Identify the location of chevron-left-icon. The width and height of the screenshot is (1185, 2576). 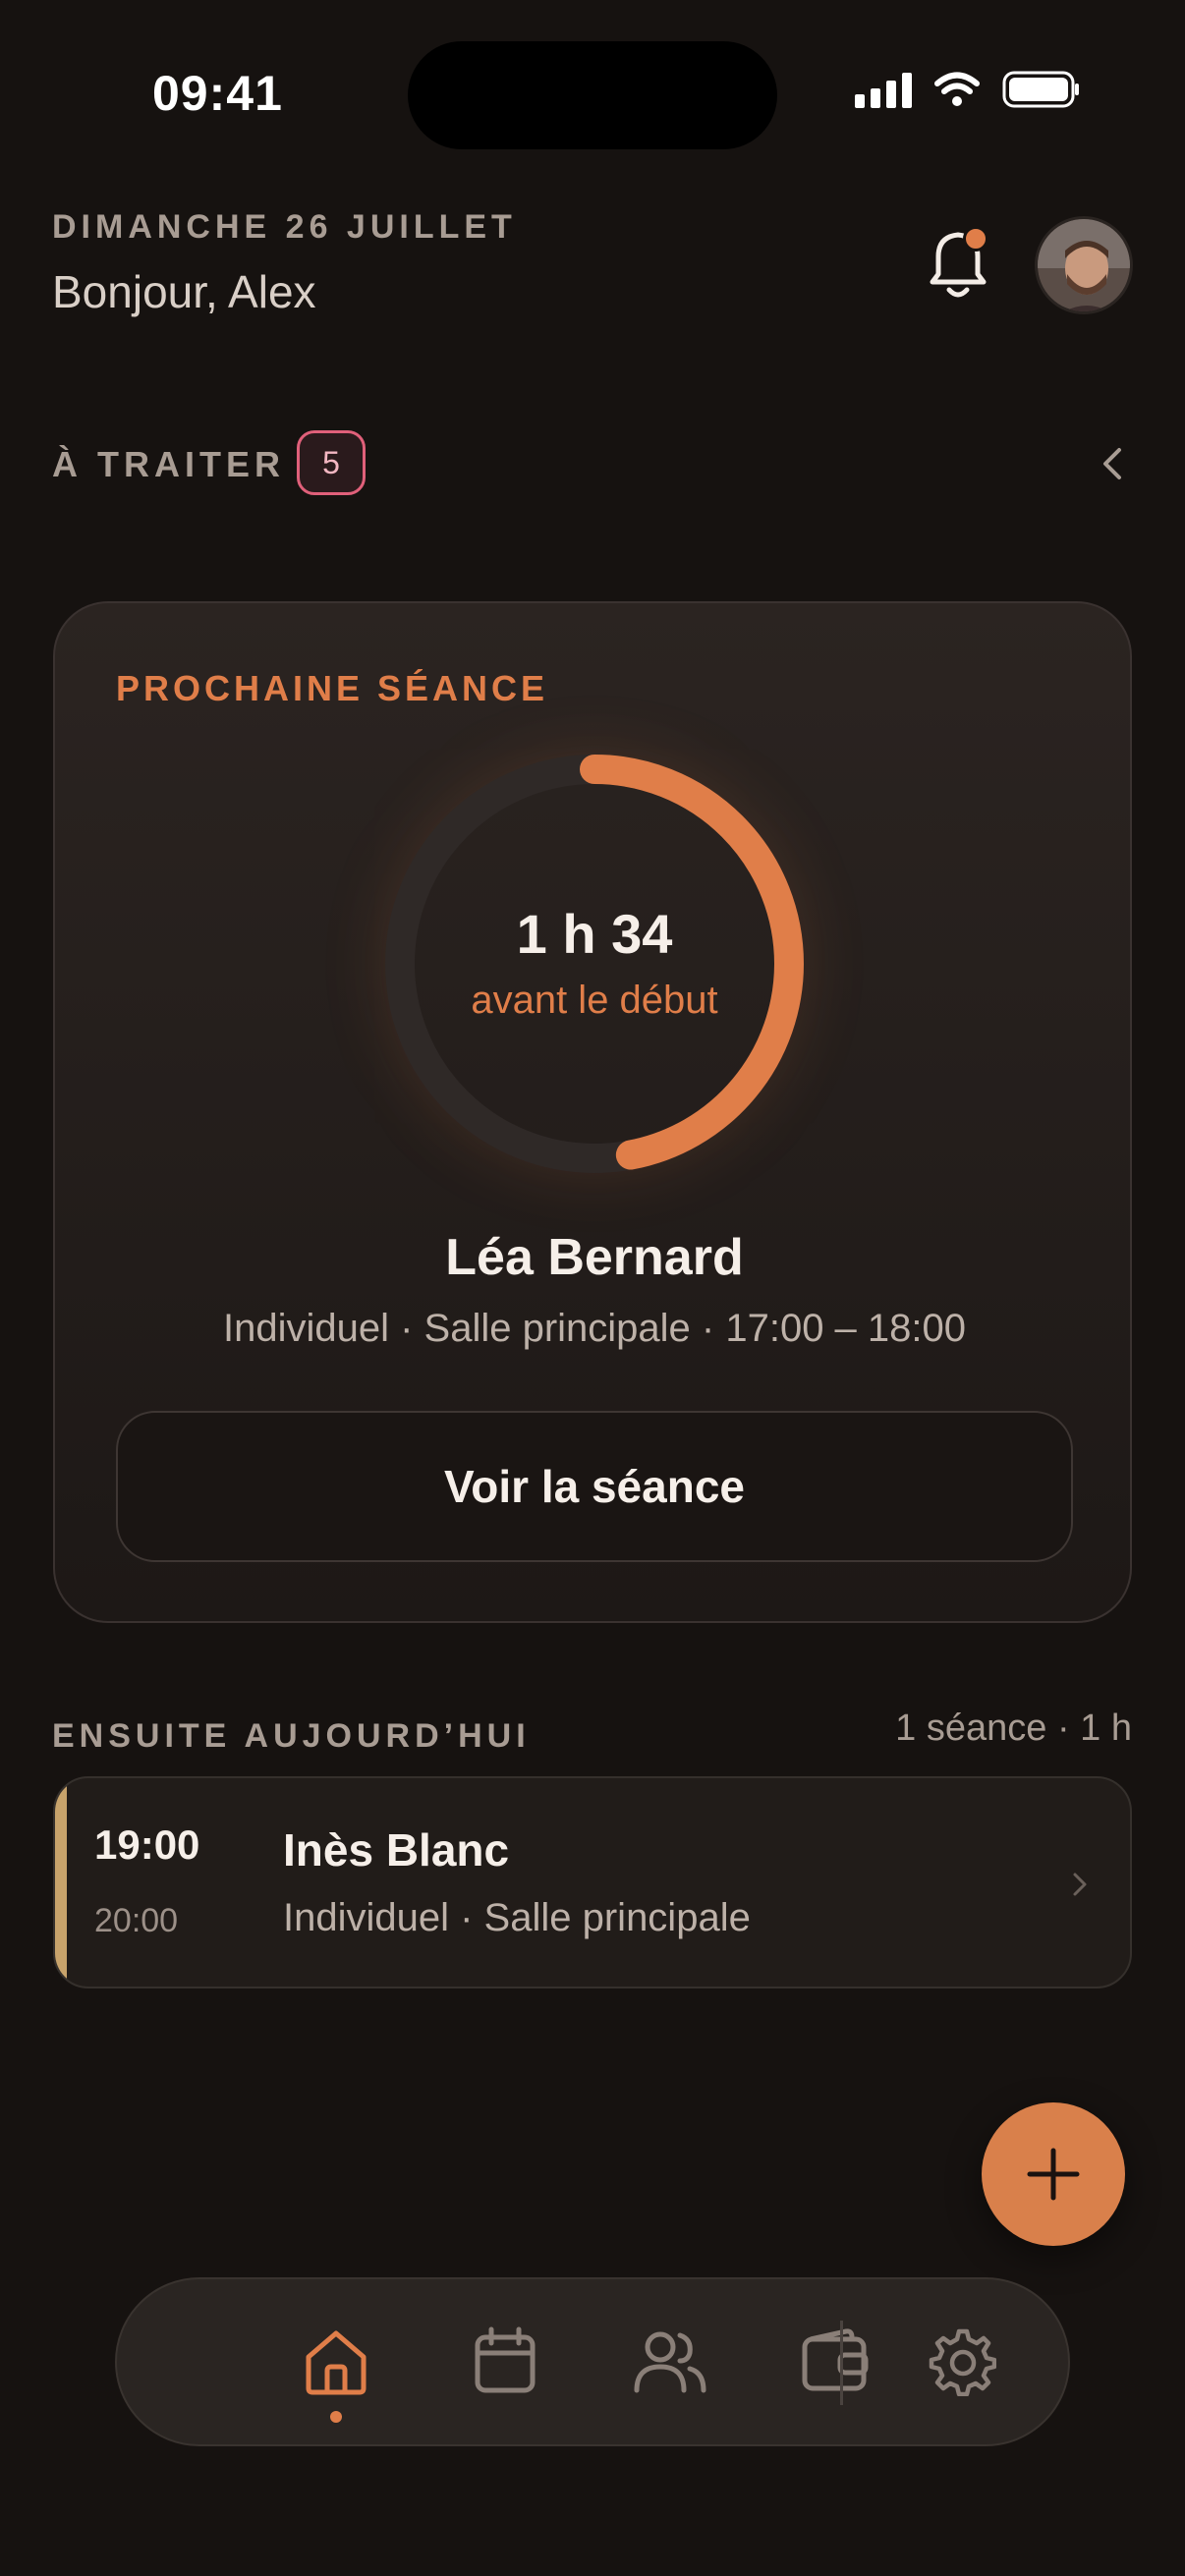
(1114, 463).